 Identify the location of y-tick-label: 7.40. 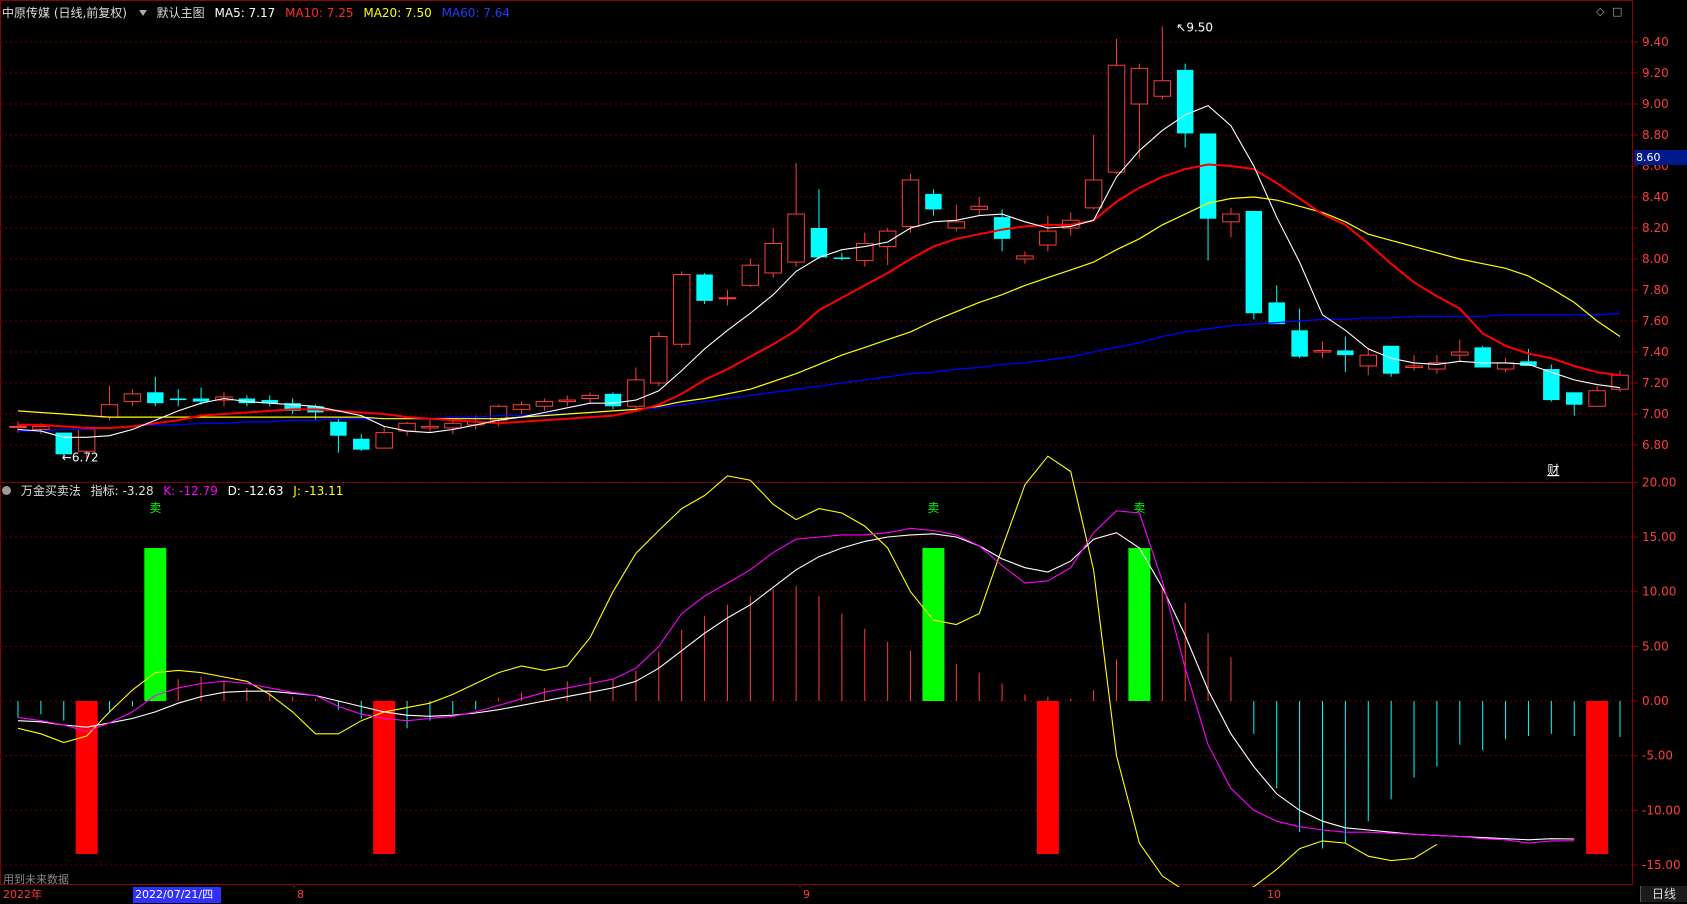
(1655, 352).